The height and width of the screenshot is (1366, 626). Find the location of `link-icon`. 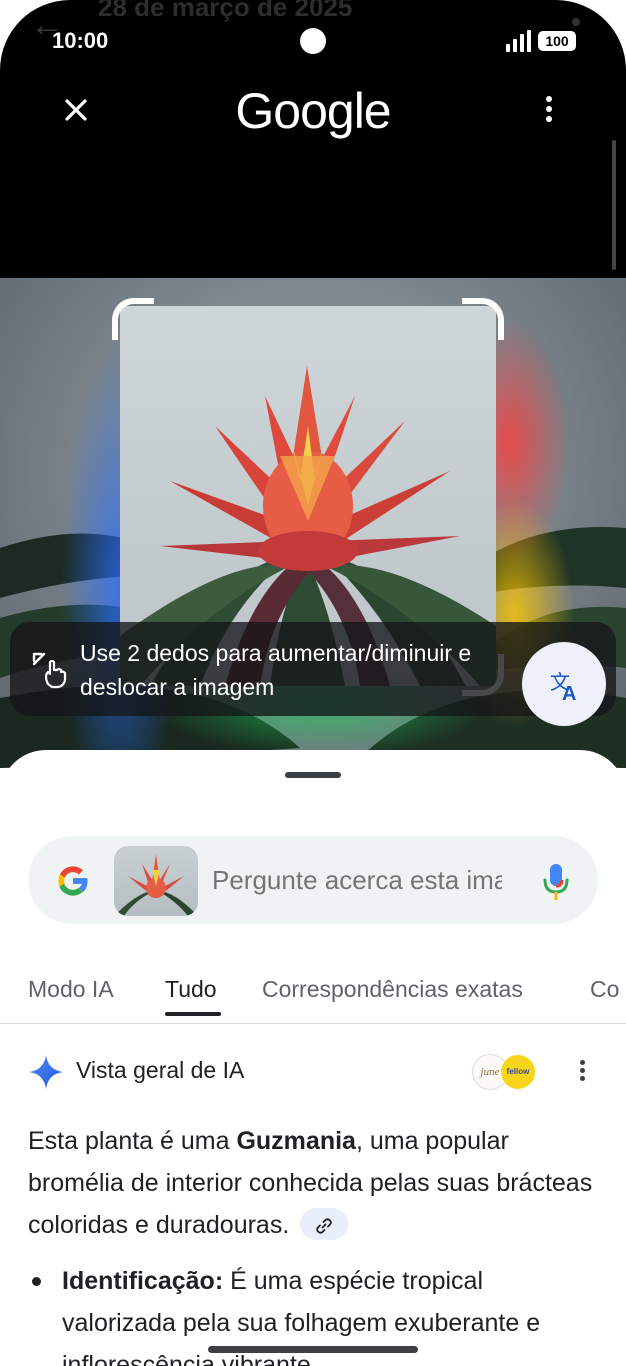

link-icon is located at coordinates (324, 1226).